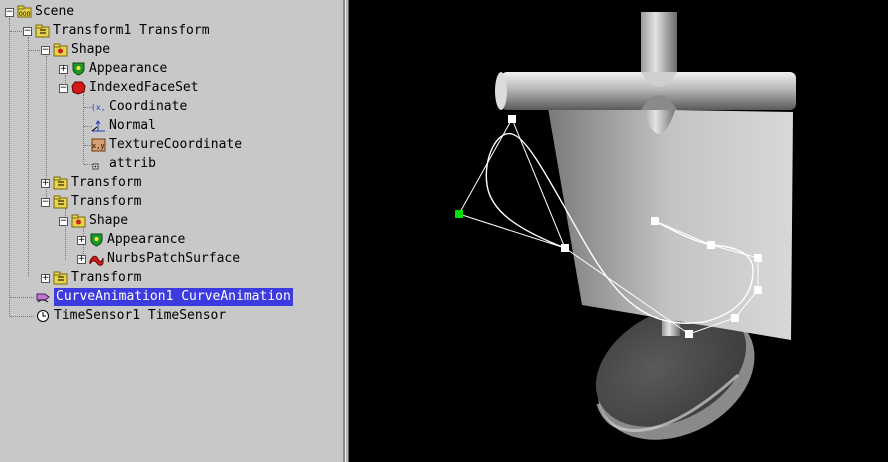 This screenshot has height=462, width=888. Describe the element at coordinates (144, 87) in the screenshot. I see `tree-node-label: IndexedFaceSet` at that location.